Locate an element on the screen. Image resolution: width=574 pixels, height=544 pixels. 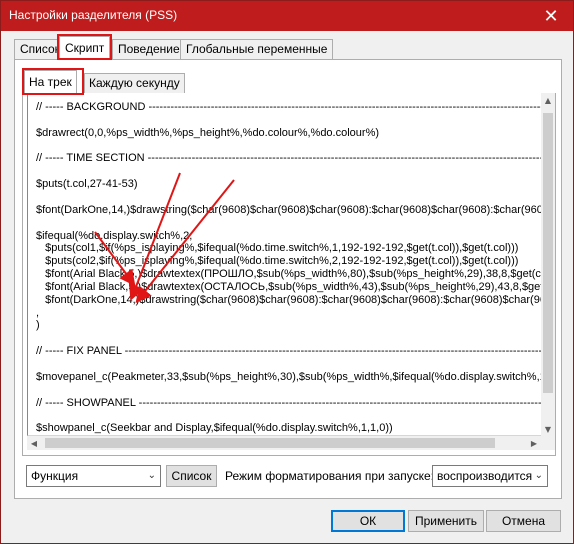
scroll-right-icon: ▶ is located at coordinates (534, 443).